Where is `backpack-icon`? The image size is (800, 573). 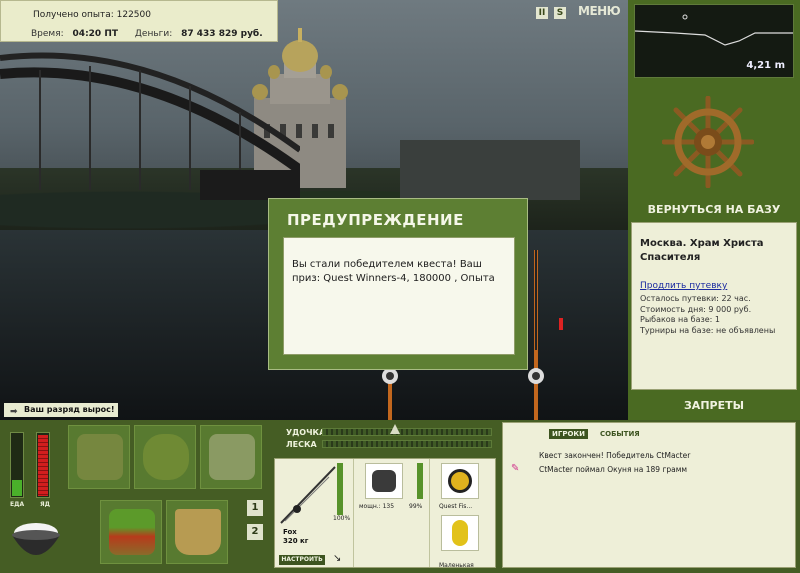 backpack-icon is located at coordinates (100, 457).